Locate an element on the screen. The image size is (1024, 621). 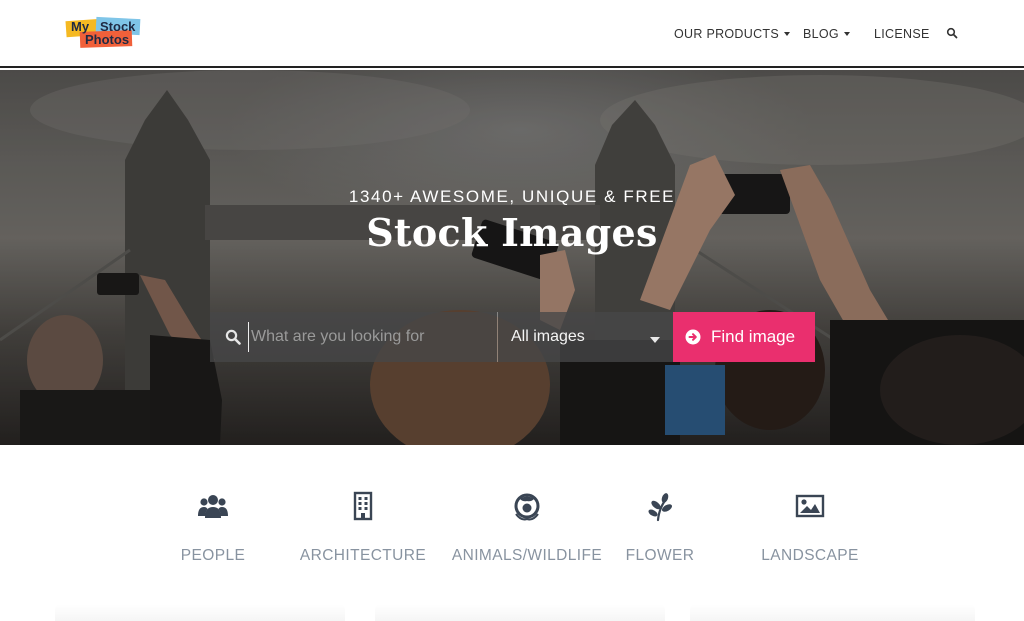
nav-license: LICENSE is located at coordinates (902, 34).